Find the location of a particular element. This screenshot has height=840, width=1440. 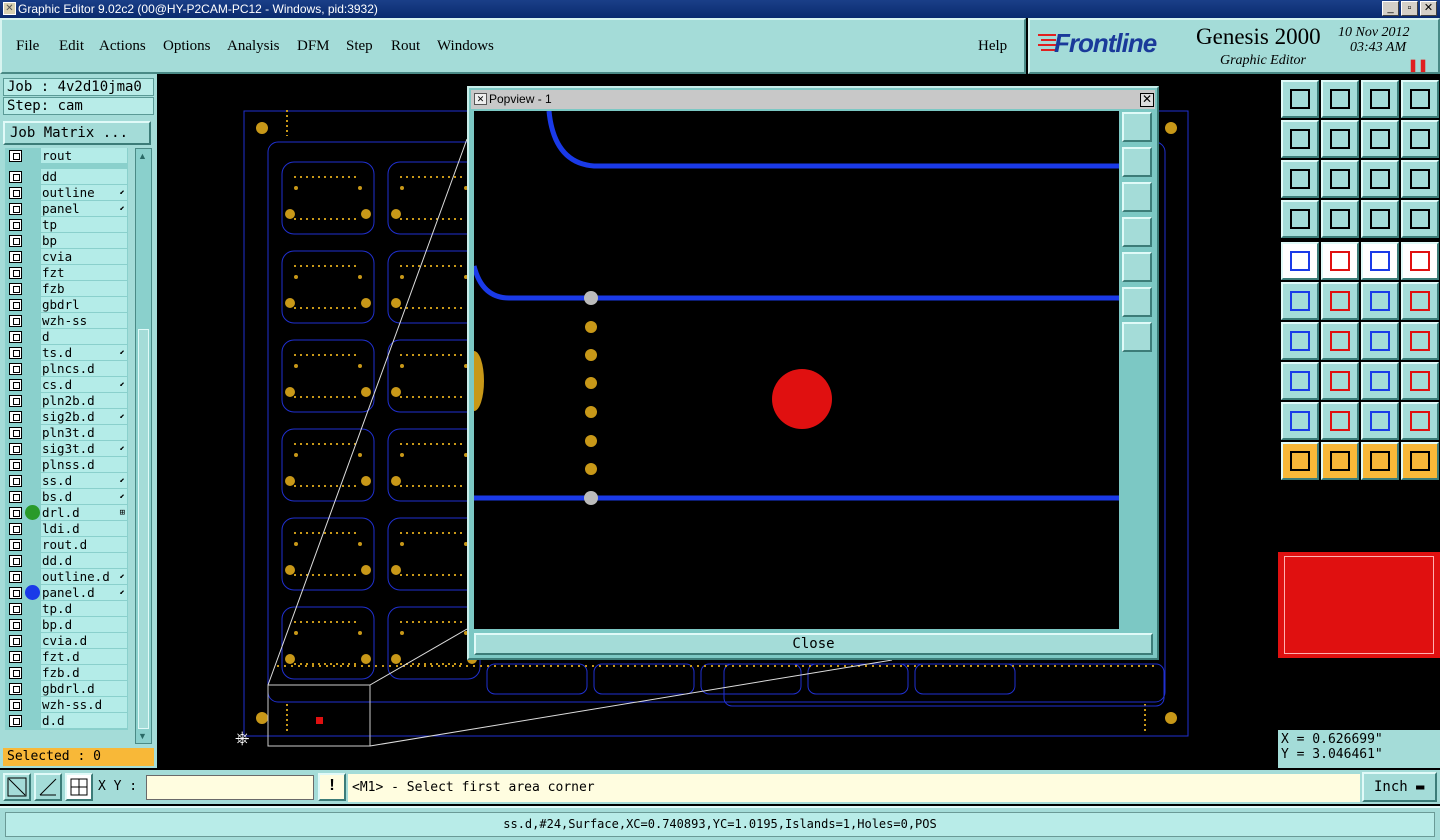

layer-name: ts.d ⬋ is located at coordinates (84, 352).